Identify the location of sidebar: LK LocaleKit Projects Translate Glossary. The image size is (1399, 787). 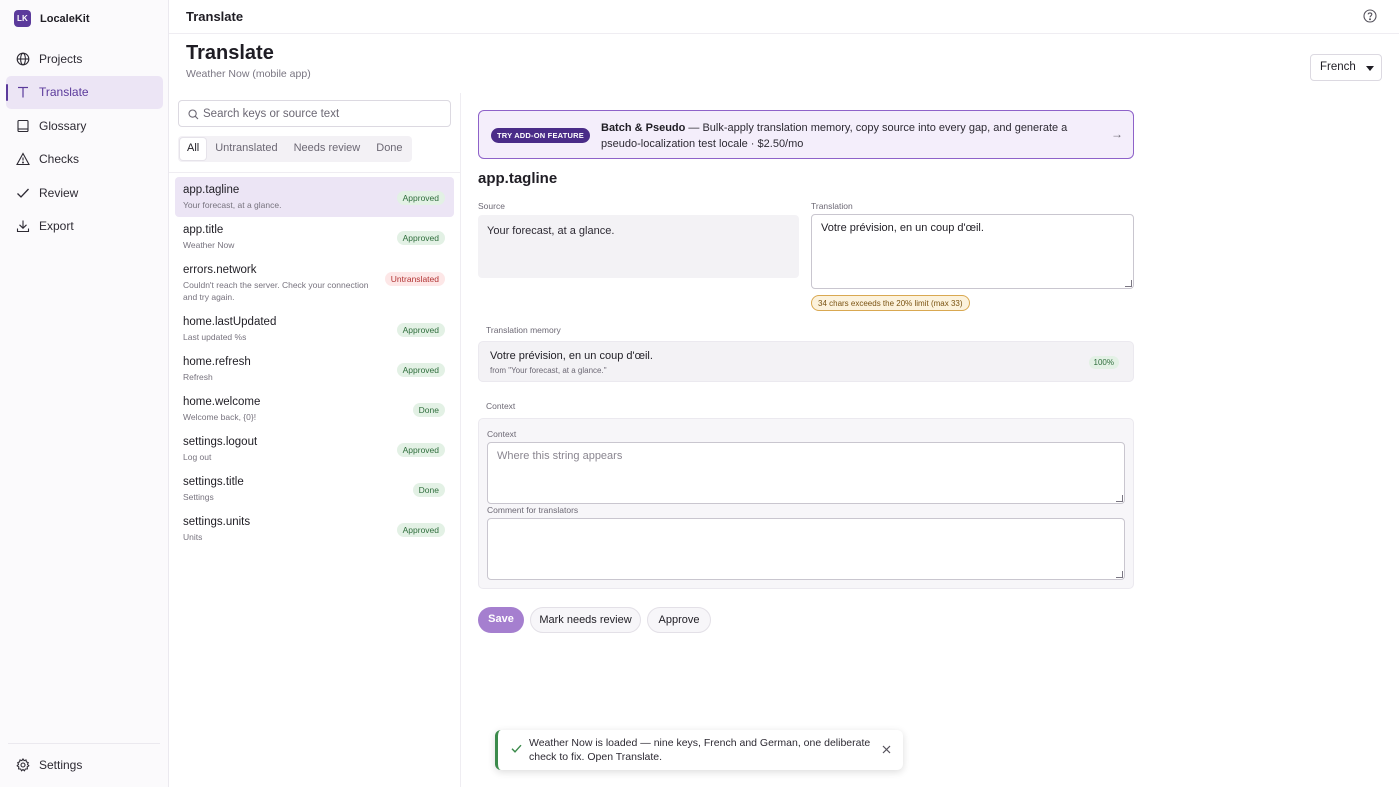
(84, 393).